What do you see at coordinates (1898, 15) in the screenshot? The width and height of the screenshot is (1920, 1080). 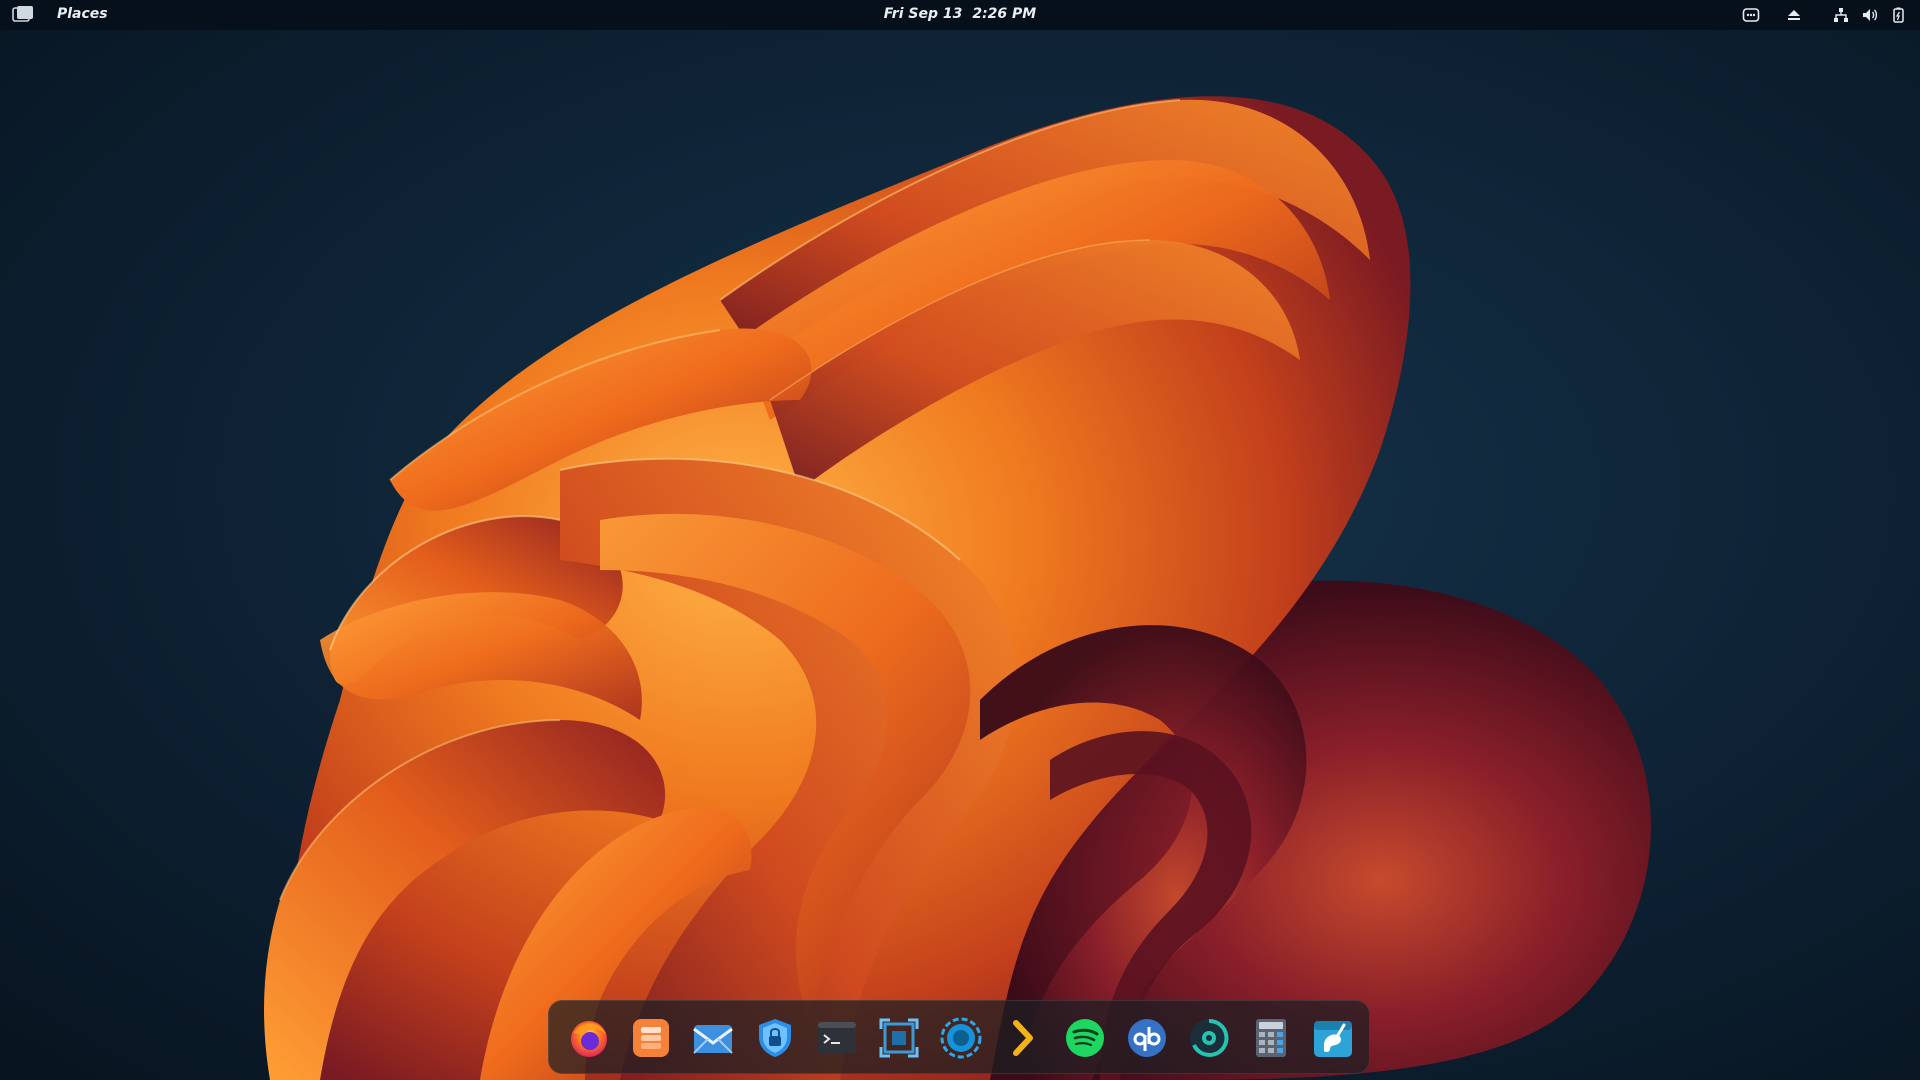 I see `battery-icon` at bounding box center [1898, 15].